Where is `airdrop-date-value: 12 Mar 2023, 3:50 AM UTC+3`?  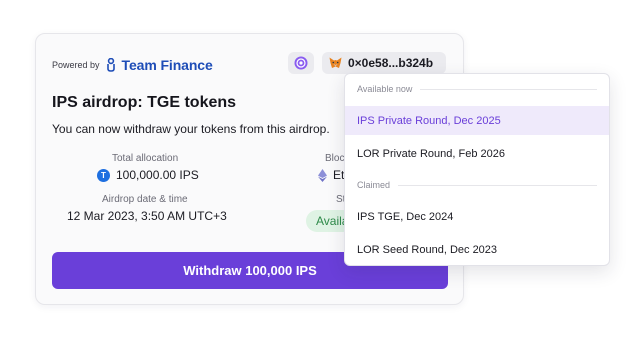
airdrop-date-value: 12 Mar 2023, 3:50 AM UTC+3 is located at coordinates (147, 216).